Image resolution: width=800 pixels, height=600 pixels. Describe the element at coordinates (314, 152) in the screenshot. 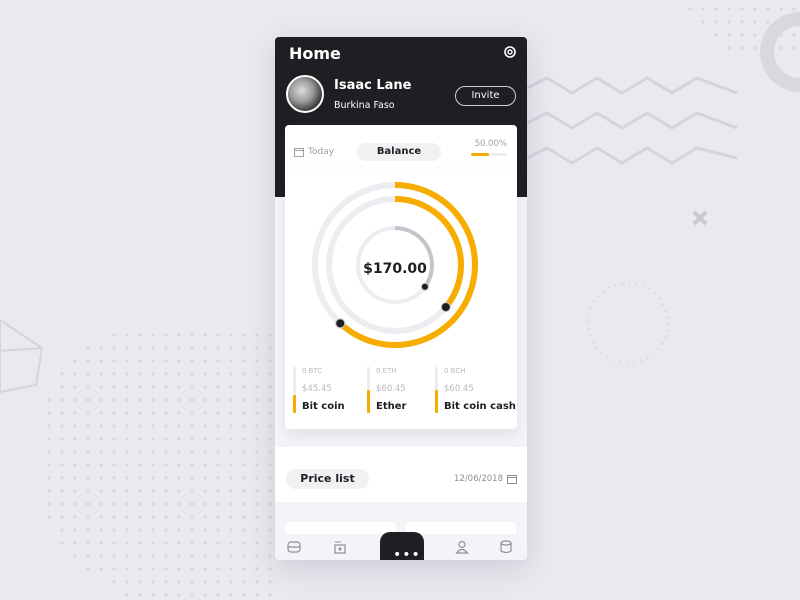

I see `tab-today: Today` at that location.